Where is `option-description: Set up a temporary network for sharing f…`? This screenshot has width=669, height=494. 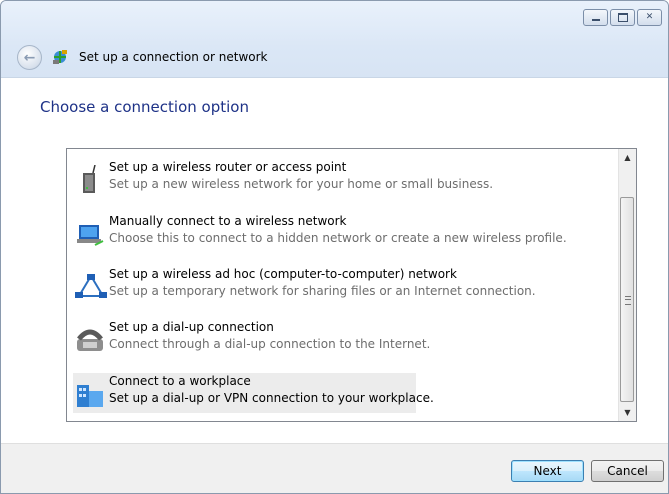
option-description: Set up a temporary network for sharing f… is located at coordinates (322, 291).